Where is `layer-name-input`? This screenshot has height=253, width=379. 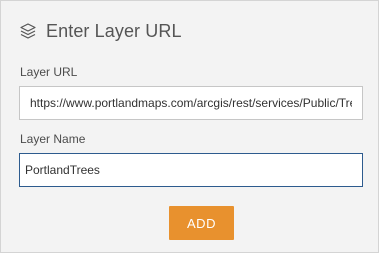
layer-name-input is located at coordinates (191, 170).